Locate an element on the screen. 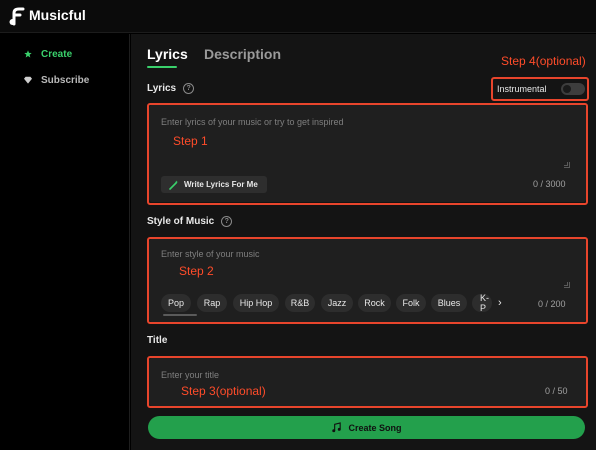 The image size is (596, 450). write-lyrics-label: Write Lyrics For Me is located at coordinates (221, 184).